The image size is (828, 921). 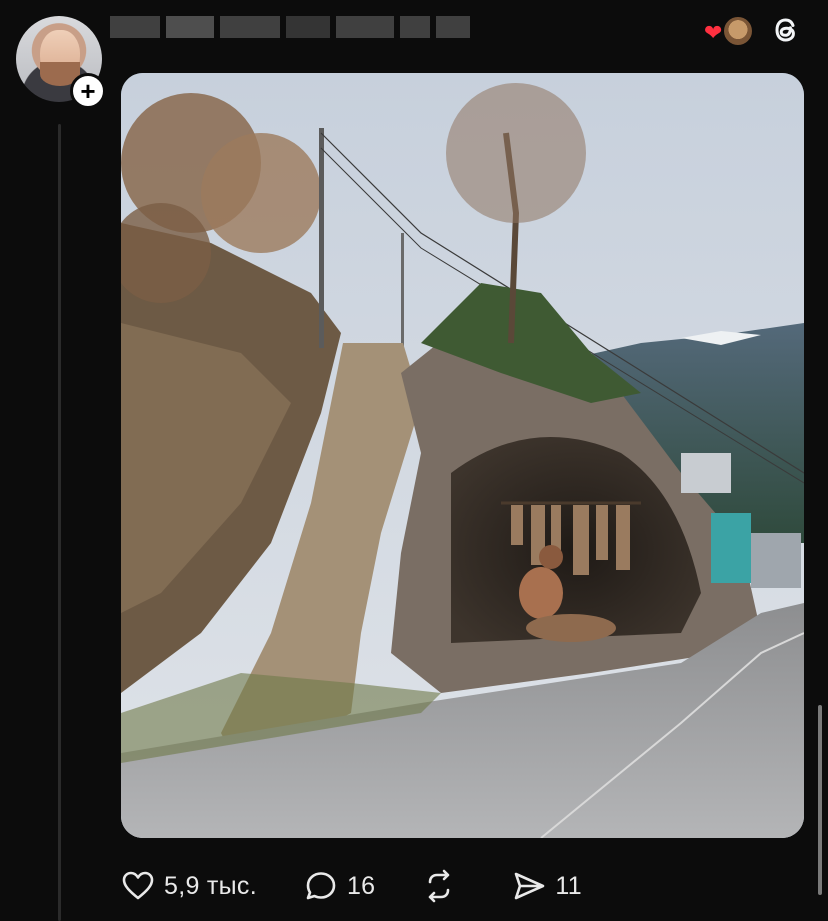 What do you see at coordinates (88, 91) in the screenshot?
I see `follow-button: +` at bounding box center [88, 91].